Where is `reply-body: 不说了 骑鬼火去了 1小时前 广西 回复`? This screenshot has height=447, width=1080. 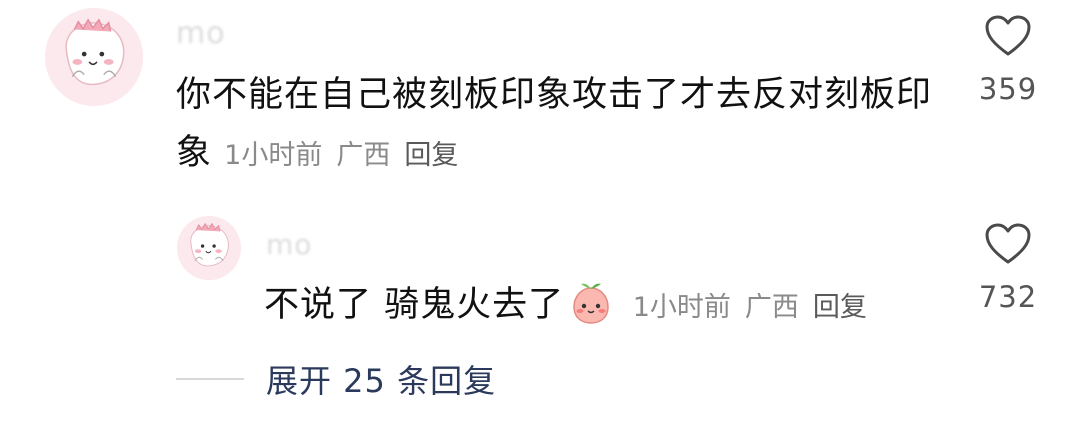
reply-body: 不说了 骑鬼火去了 1小时前 广西 回复 is located at coordinates (565, 306).